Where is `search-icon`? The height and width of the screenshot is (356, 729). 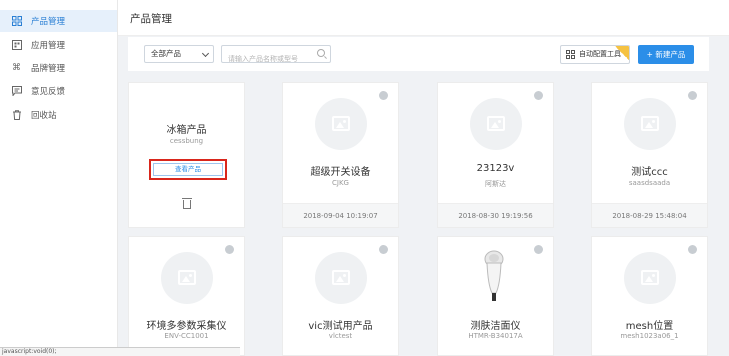 search-icon is located at coordinates (321, 53).